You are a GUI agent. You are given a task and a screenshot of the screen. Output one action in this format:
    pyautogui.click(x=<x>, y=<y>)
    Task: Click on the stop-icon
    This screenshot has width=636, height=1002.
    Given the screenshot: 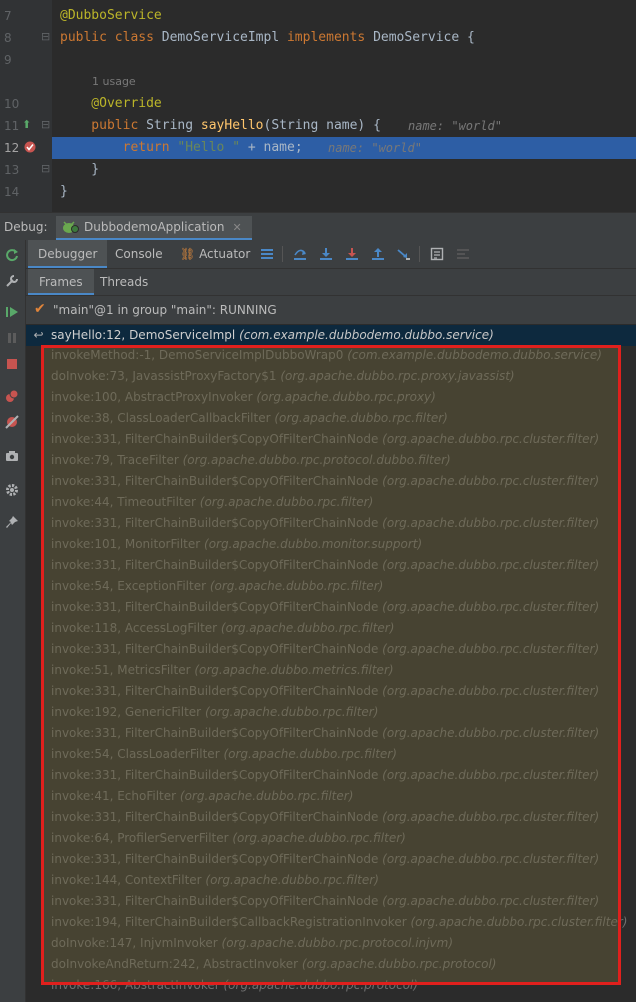 What is the action you would take?
    pyautogui.click(x=12, y=364)
    